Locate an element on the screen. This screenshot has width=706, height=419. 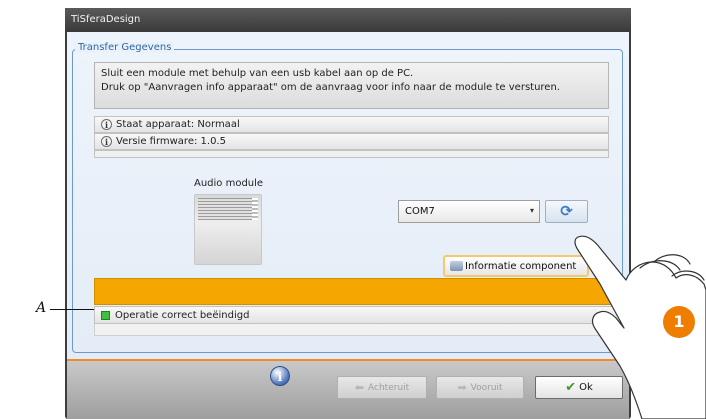
result-row: Operatie correct beëindigd is located at coordinates (358, 315).